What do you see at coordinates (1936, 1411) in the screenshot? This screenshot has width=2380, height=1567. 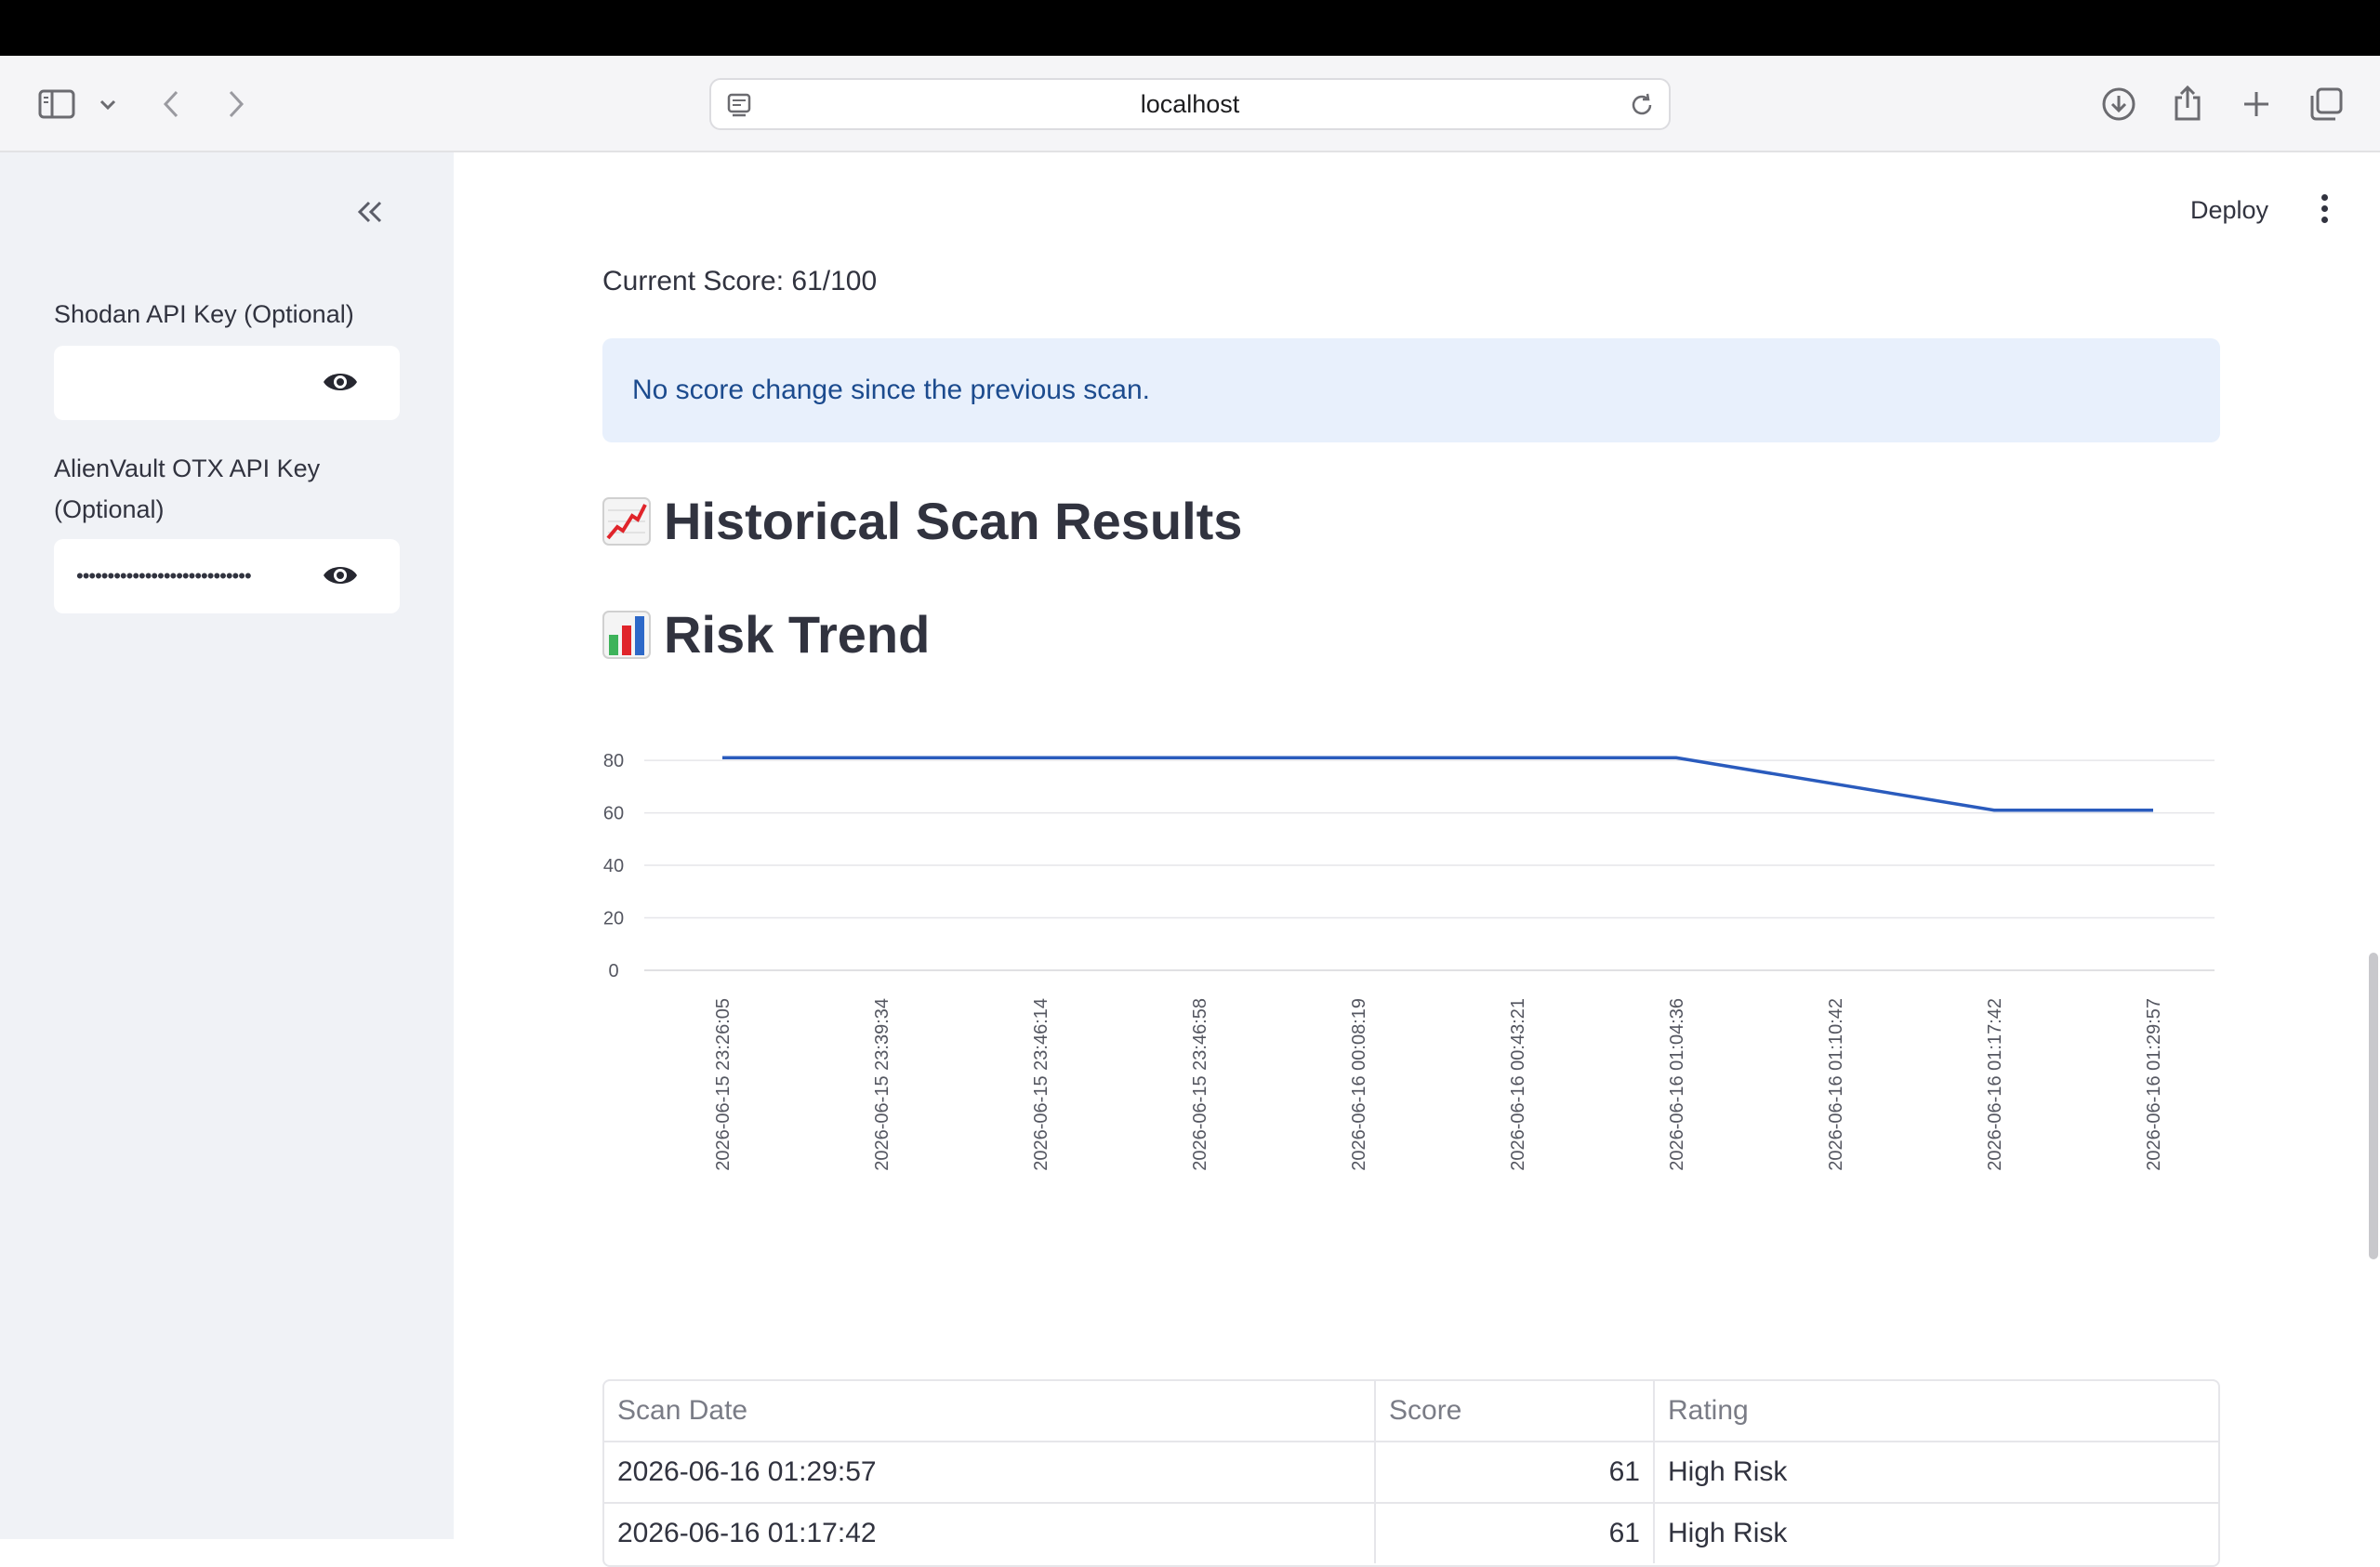 I see `column-header-rating: Rating` at bounding box center [1936, 1411].